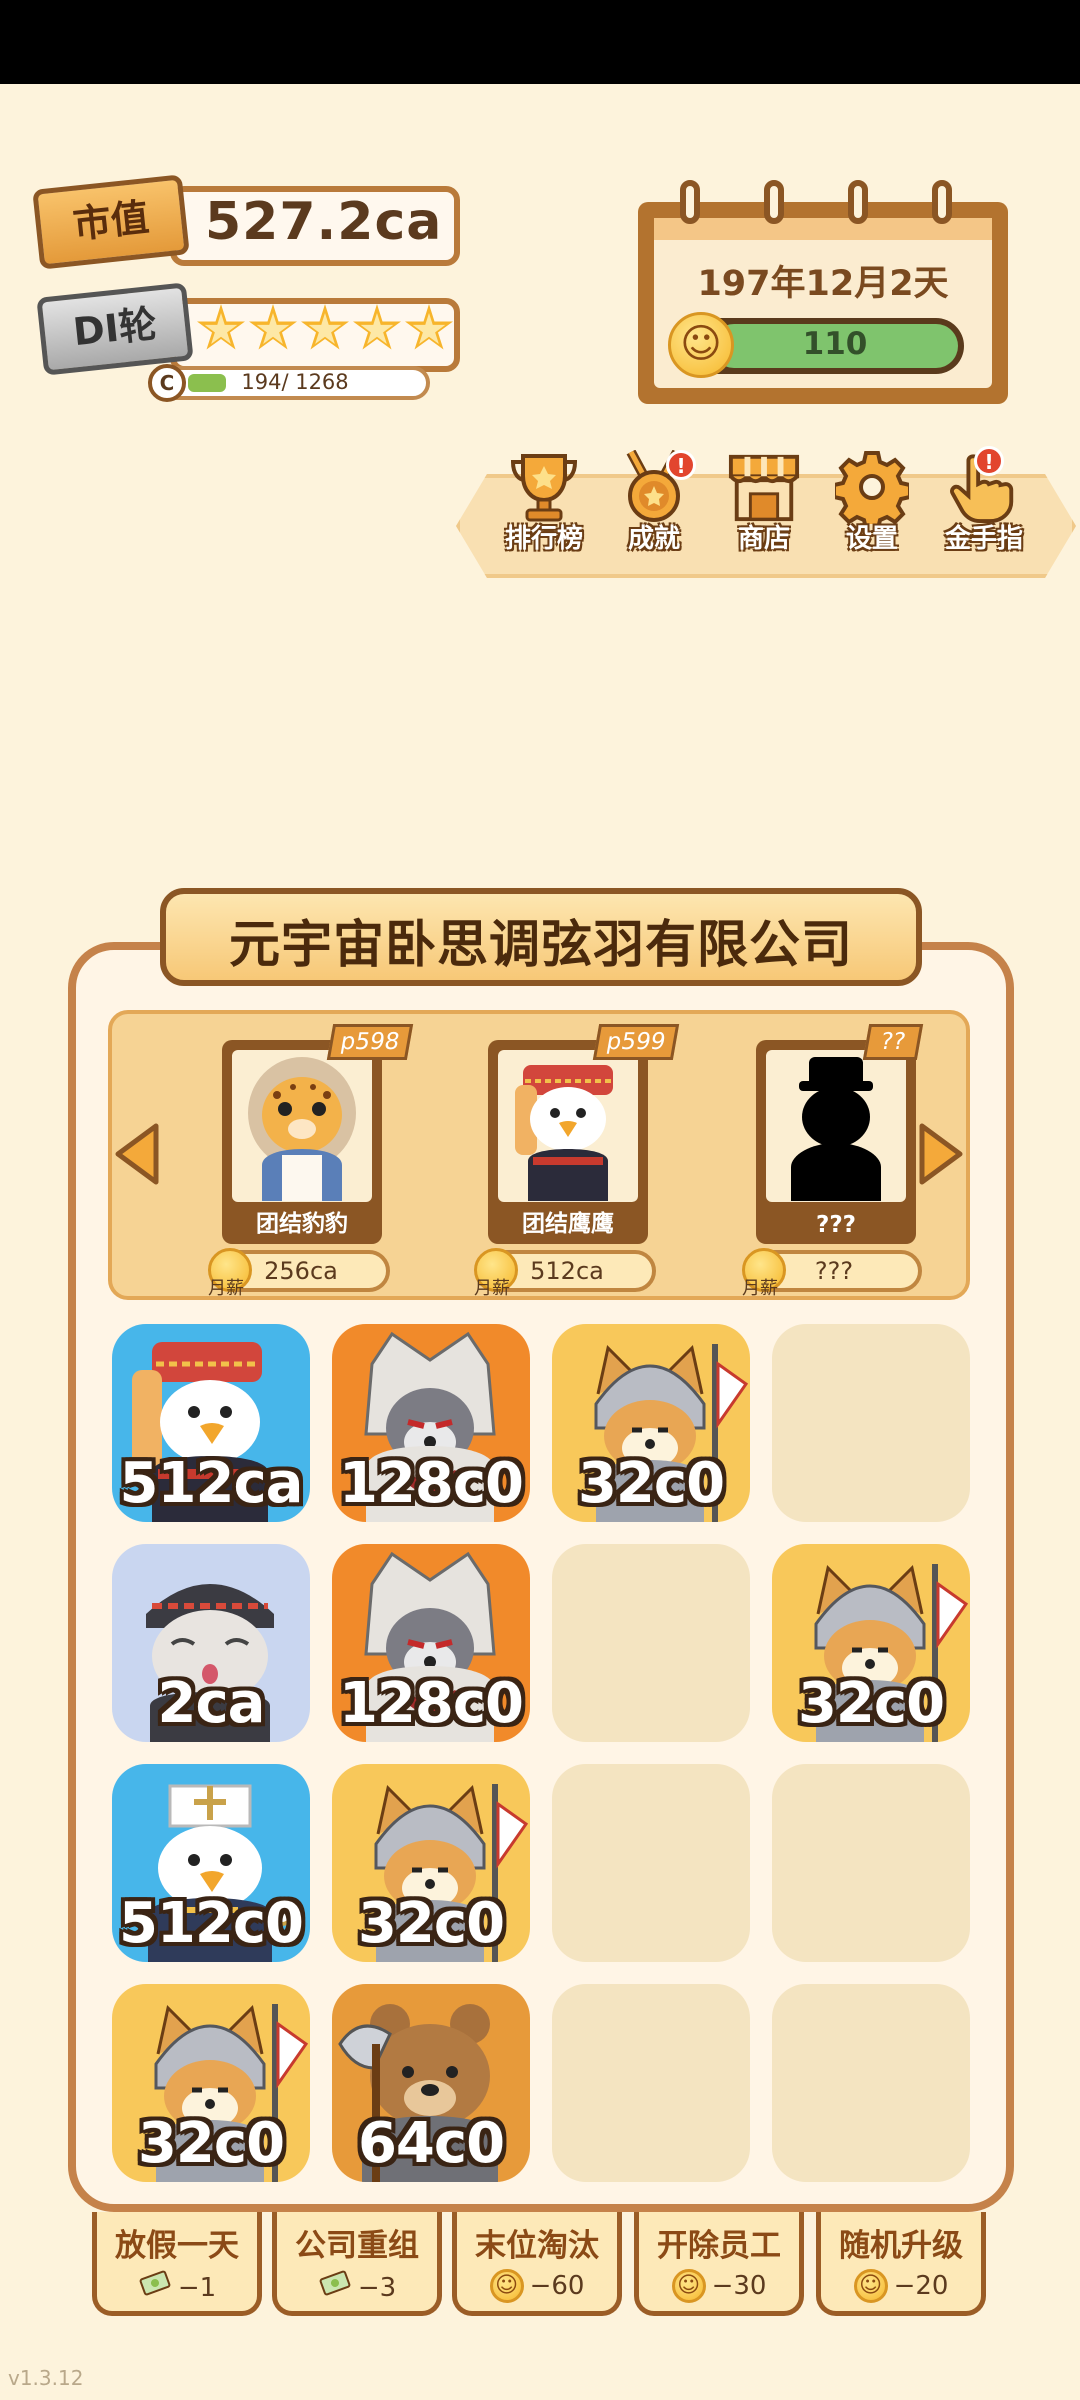 Image resolution: width=1080 pixels, height=2400 pixels. What do you see at coordinates (823, 284) in the screenshot?
I see `calendar-date: 197年12月2天` at bounding box center [823, 284].